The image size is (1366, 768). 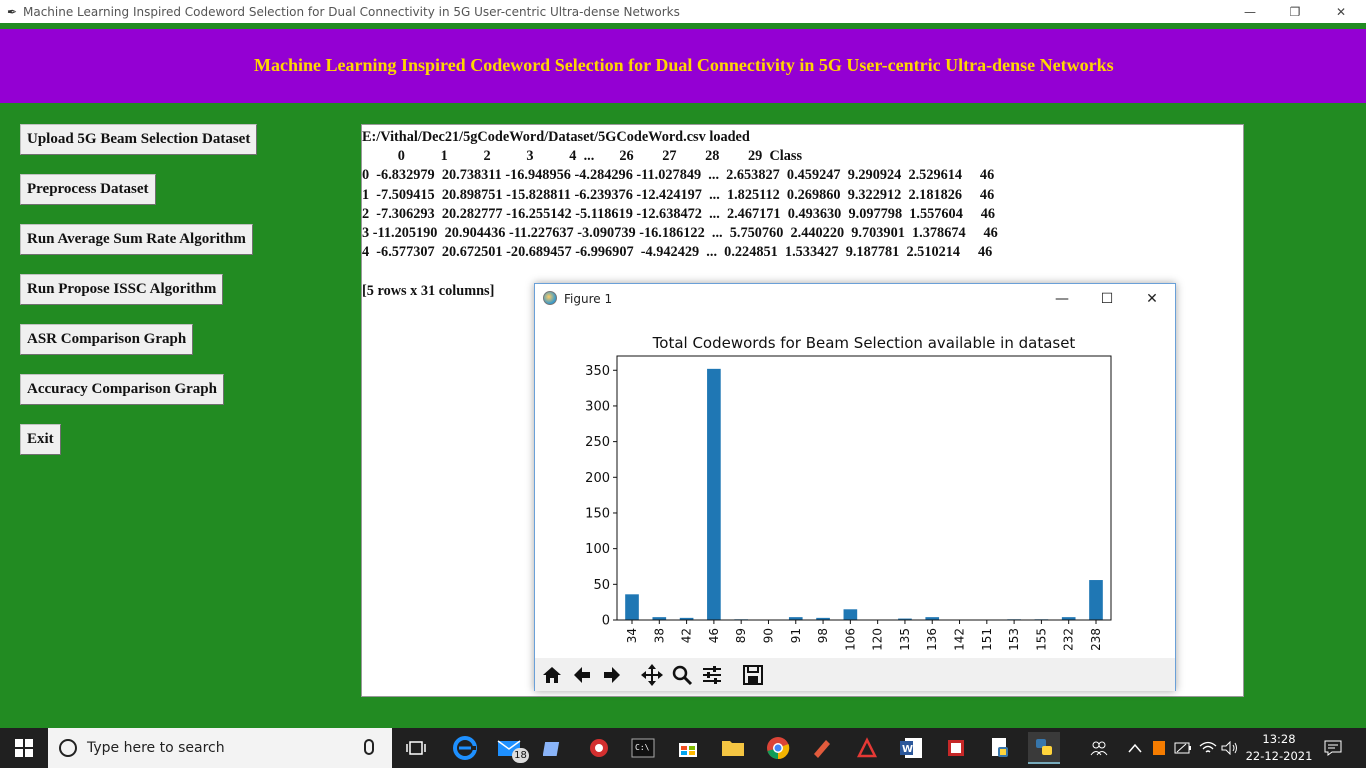 What do you see at coordinates (1014, 639) in the screenshot?
I see `x-tick-label: 153` at bounding box center [1014, 639].